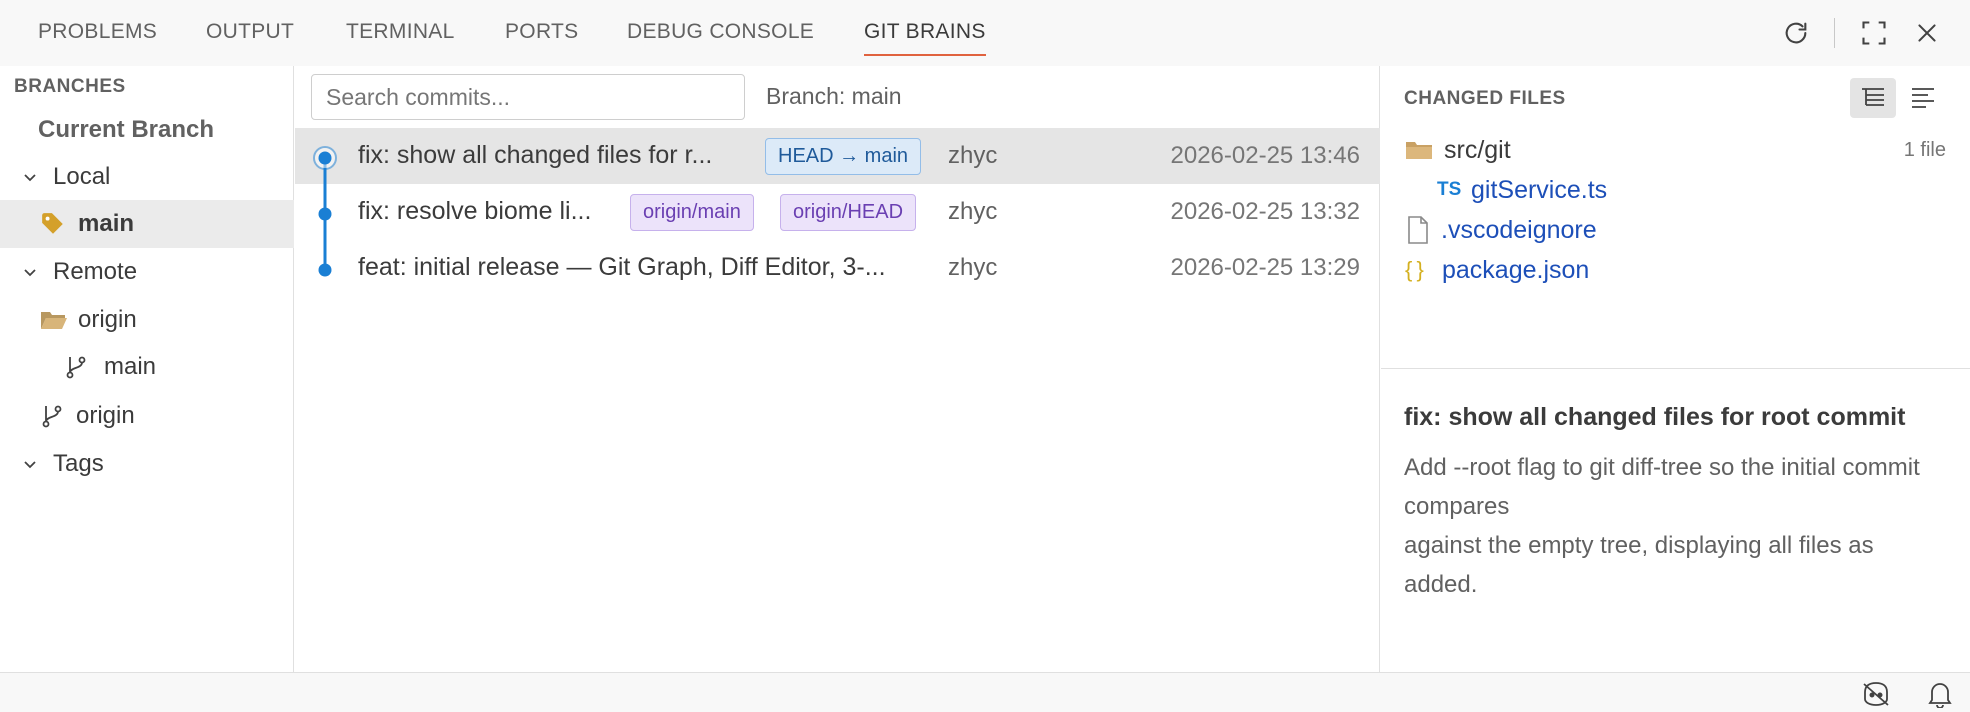 The height and width of the screenshot is (712, 1970). Describe the element at coordinates (1675, 150) in the screenshot. I see `folder-row: src/git 1 file` at that location.